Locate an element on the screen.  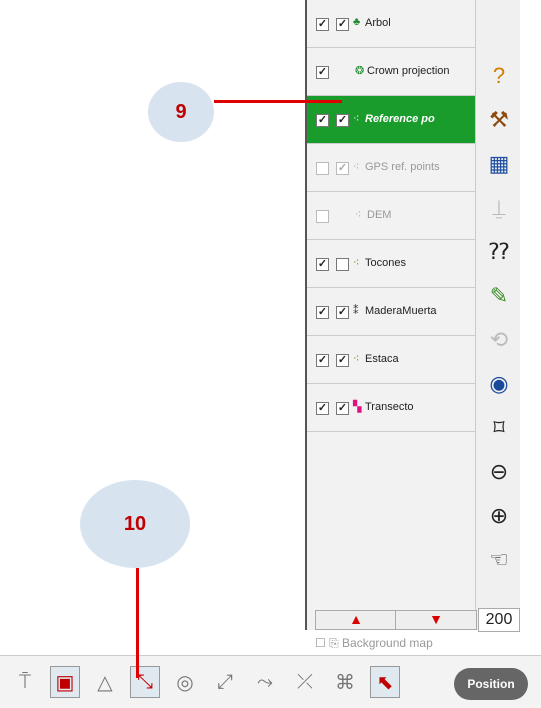
layer-label: Arbol is located at coordinates (378, 23).